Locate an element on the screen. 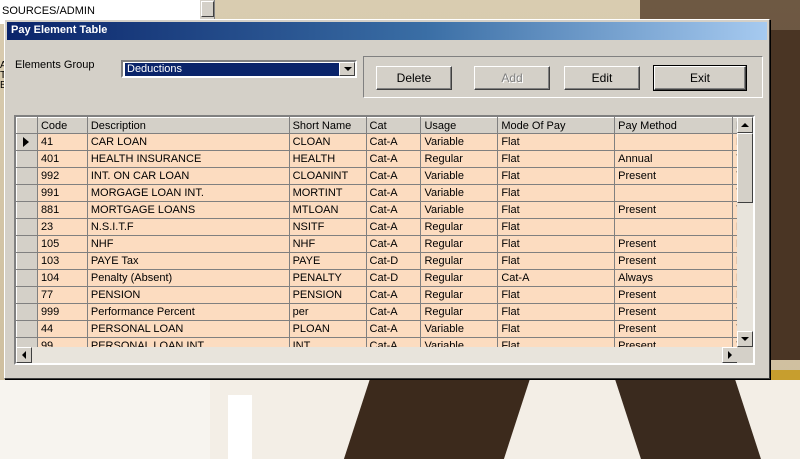 The height and width of the screenshot is (459, 800). add-button: Add is located at coordinates (512, 78).